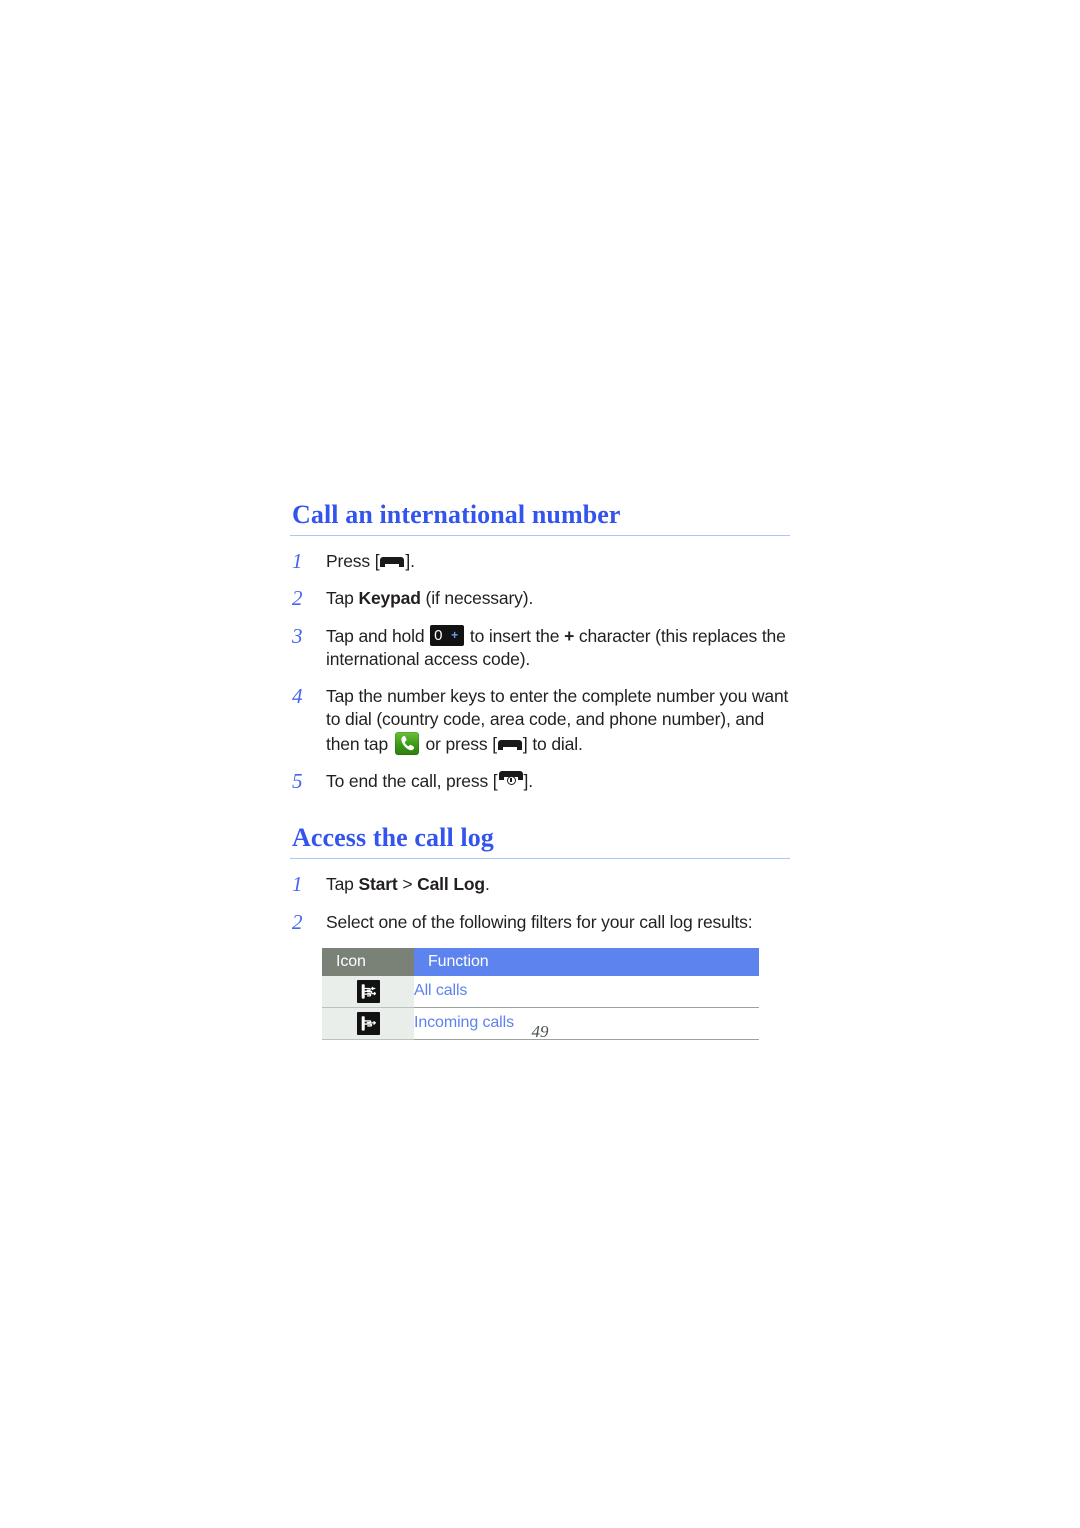 The image size is (1080, 1528). What do you see at coordinates (389, 598) in the screenshot?
I see `step-bold-term: Keypad` at bounding box center [389, 598].